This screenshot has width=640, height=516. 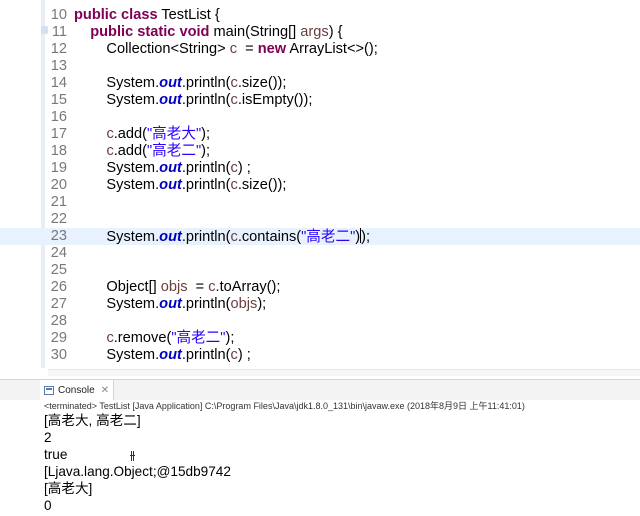 I want to click on console-tab-bar: Console ✕, so click(x=320, y=389).